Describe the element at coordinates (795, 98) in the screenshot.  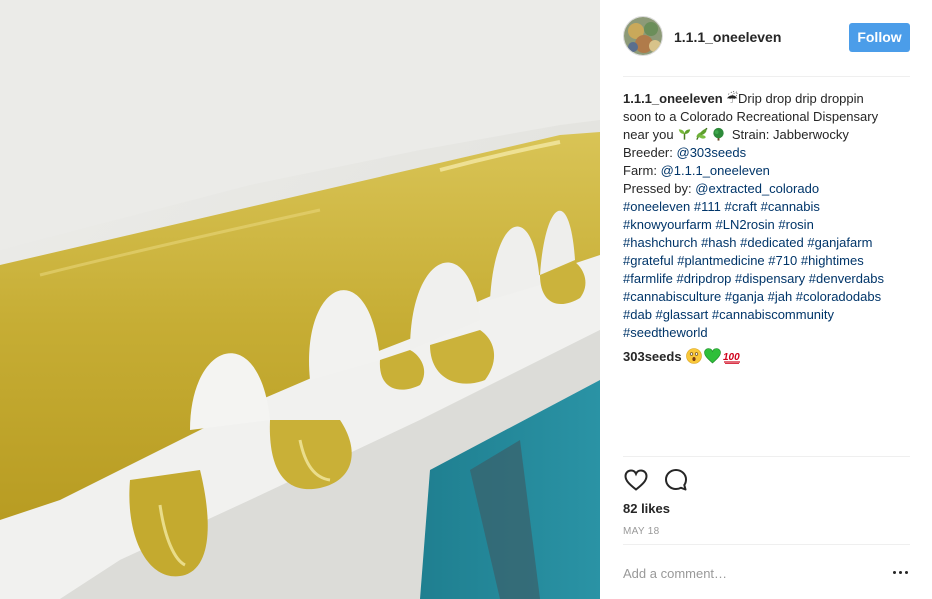
I see `caption-text-1: ☔Drip drop drip droppin` at that location.